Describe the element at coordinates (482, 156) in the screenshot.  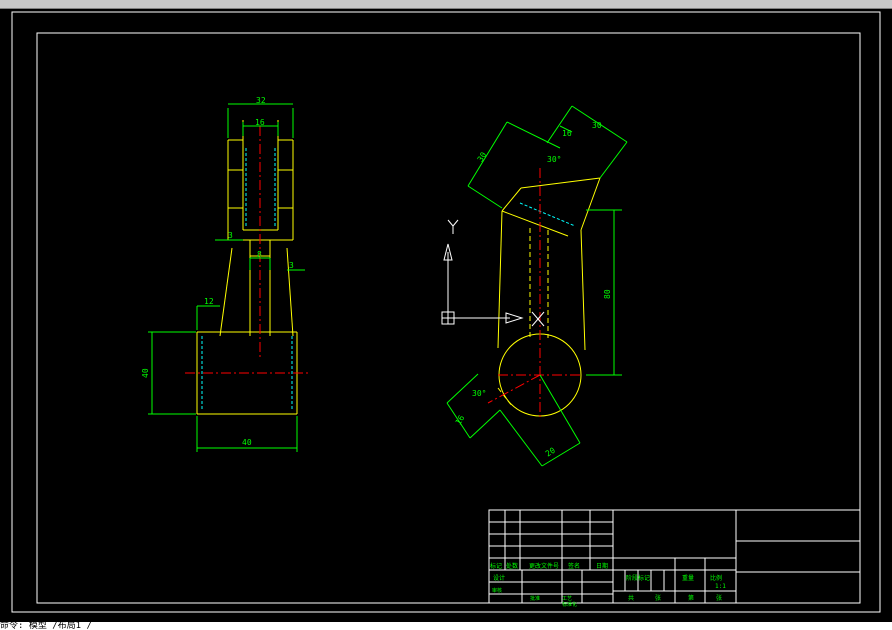
I see `dim-slant-left: 30` at that location.